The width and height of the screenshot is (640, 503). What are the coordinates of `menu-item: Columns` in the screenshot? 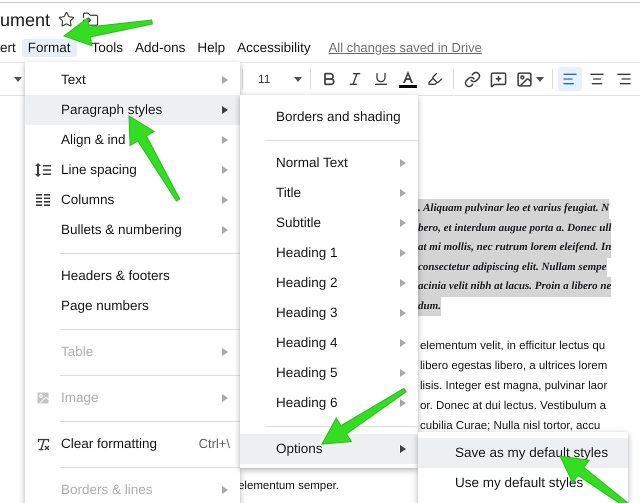 It's located at (132, 200).